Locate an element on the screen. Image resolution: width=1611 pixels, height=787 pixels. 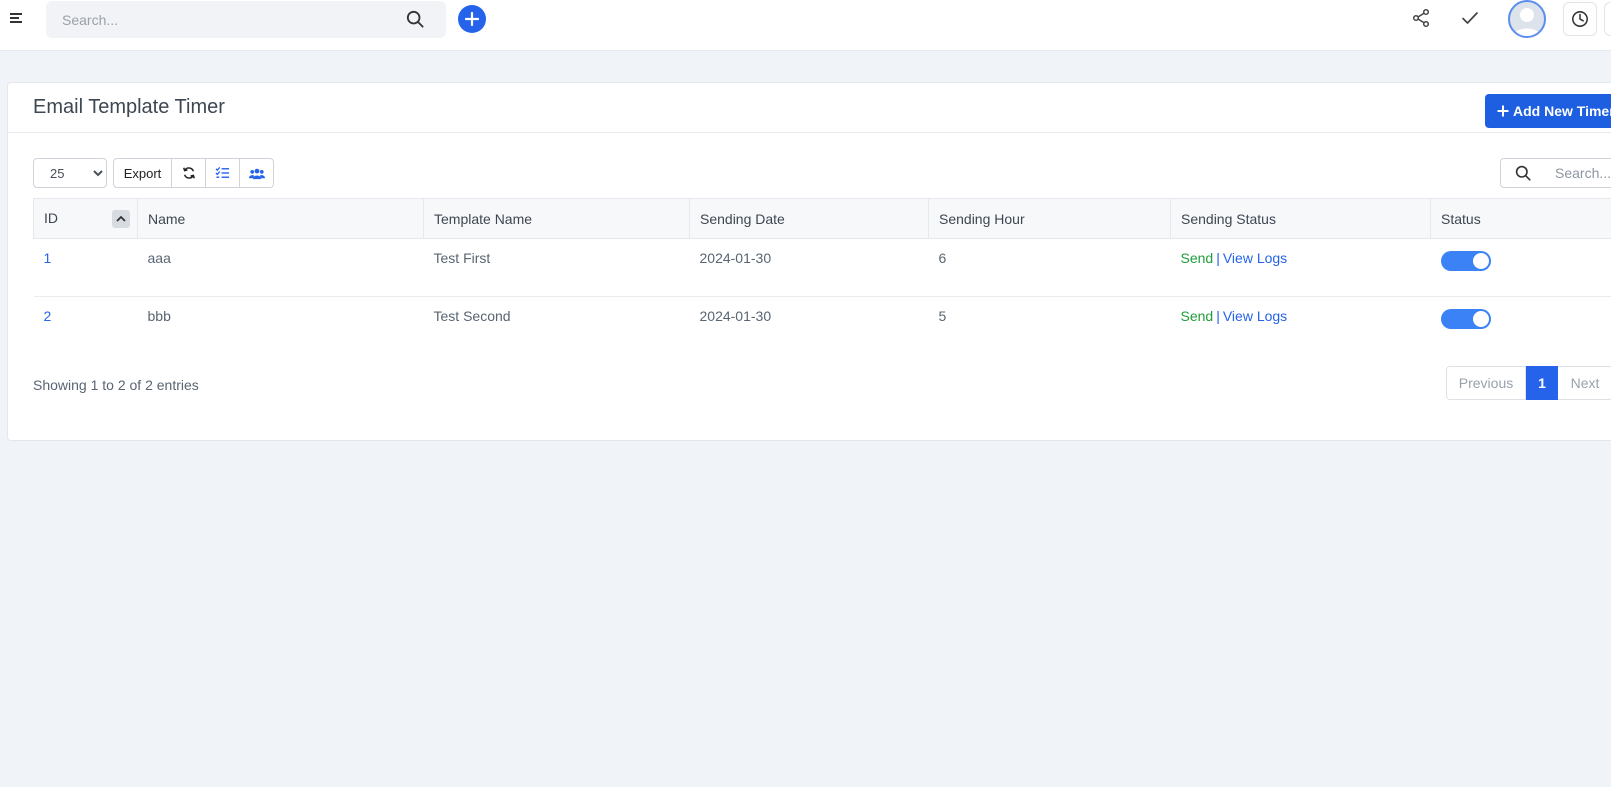
table-button-group: Export is located at coordinates (193, 173).